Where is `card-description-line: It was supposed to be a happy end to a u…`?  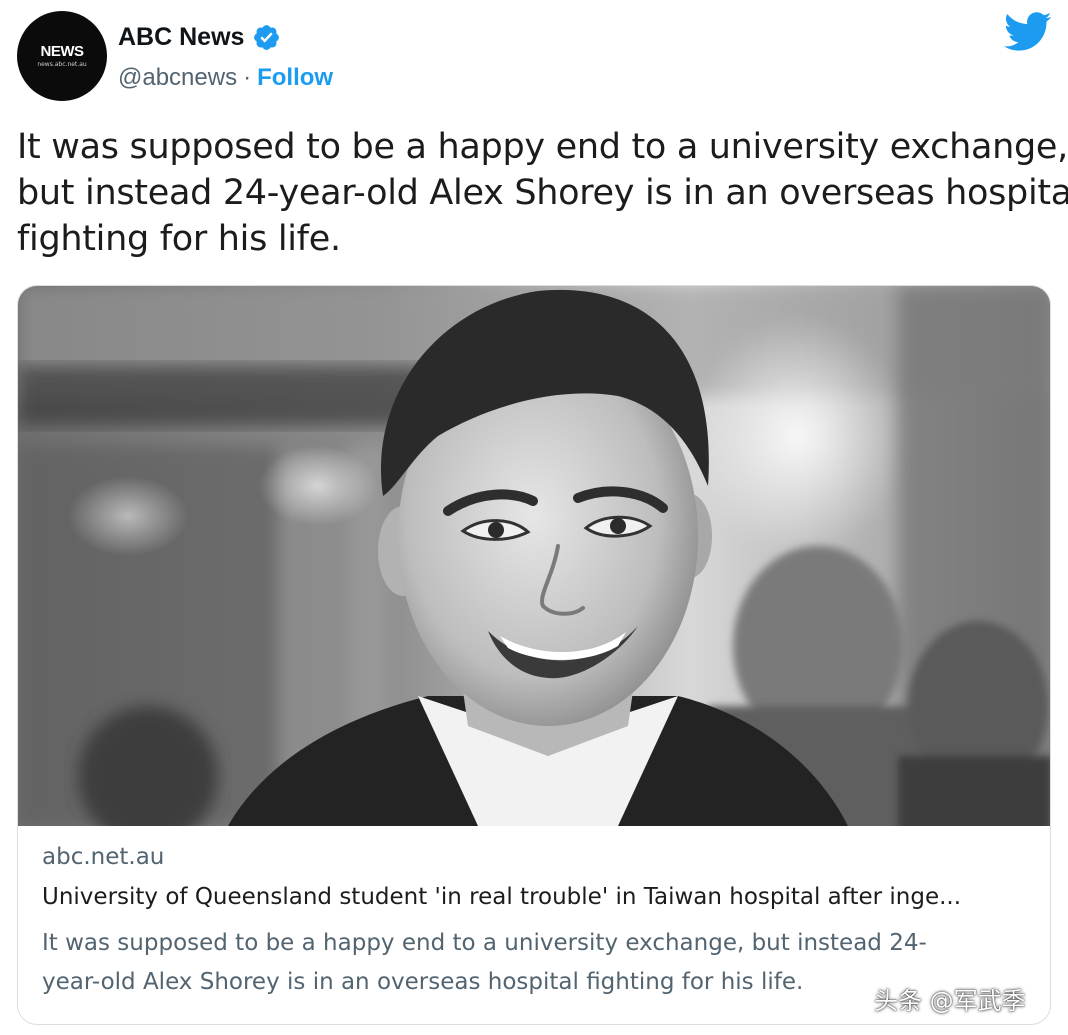
card-description-line: It was supposed to be a happy end to a u… is located at coordinates (484, 943).